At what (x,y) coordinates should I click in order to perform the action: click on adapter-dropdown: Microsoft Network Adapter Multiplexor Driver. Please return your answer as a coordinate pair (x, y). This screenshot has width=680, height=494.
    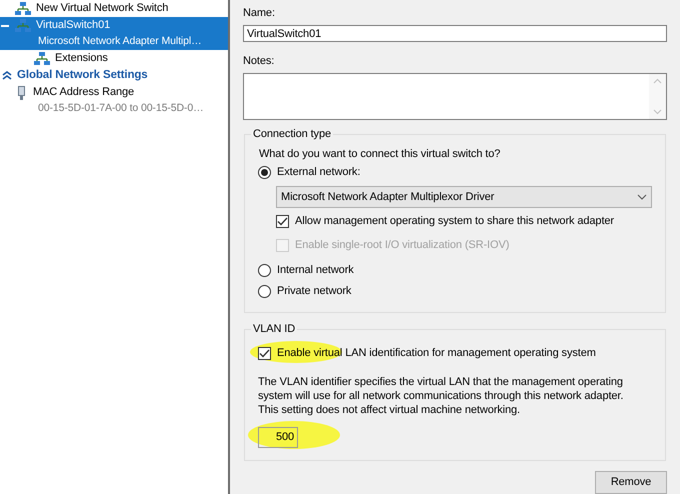
    Looking at the image, I should click on (464, 197).